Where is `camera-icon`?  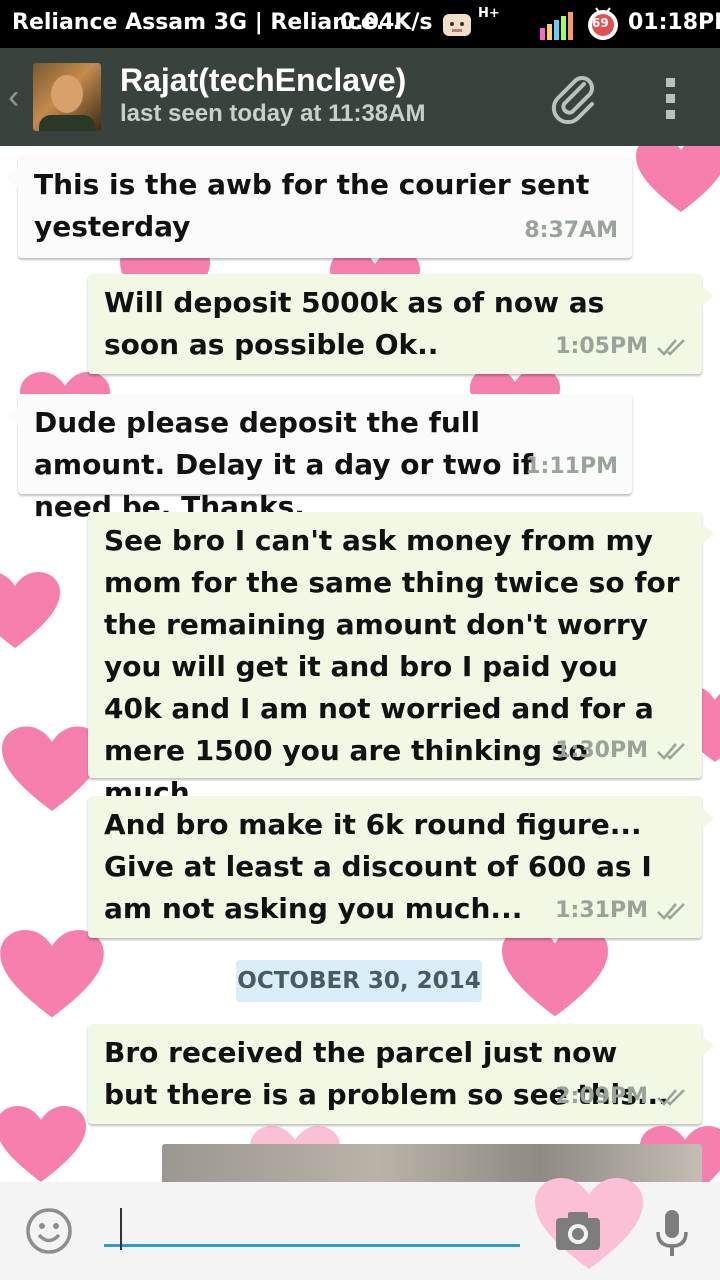 camera-icon is located at coordinates (578, 1231).